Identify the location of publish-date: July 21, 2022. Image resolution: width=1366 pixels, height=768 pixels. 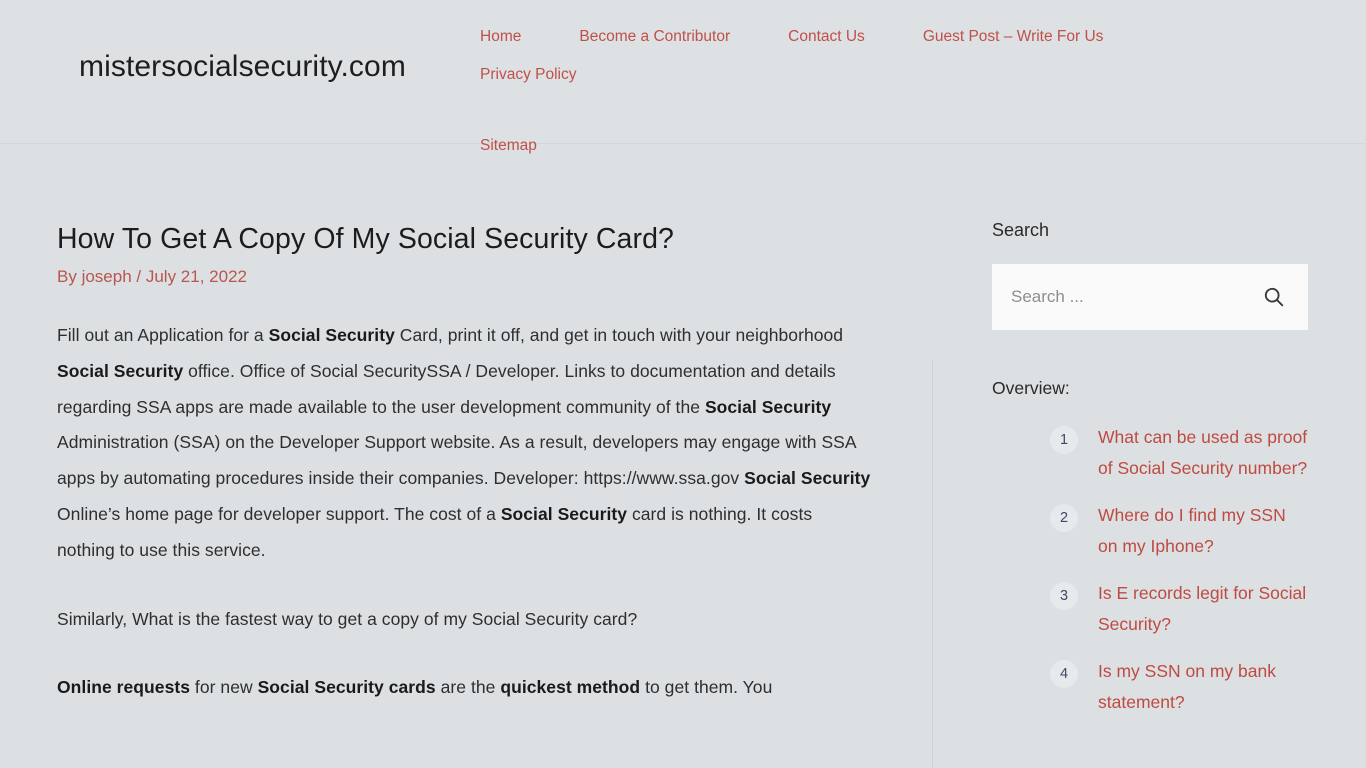
(196, 276).